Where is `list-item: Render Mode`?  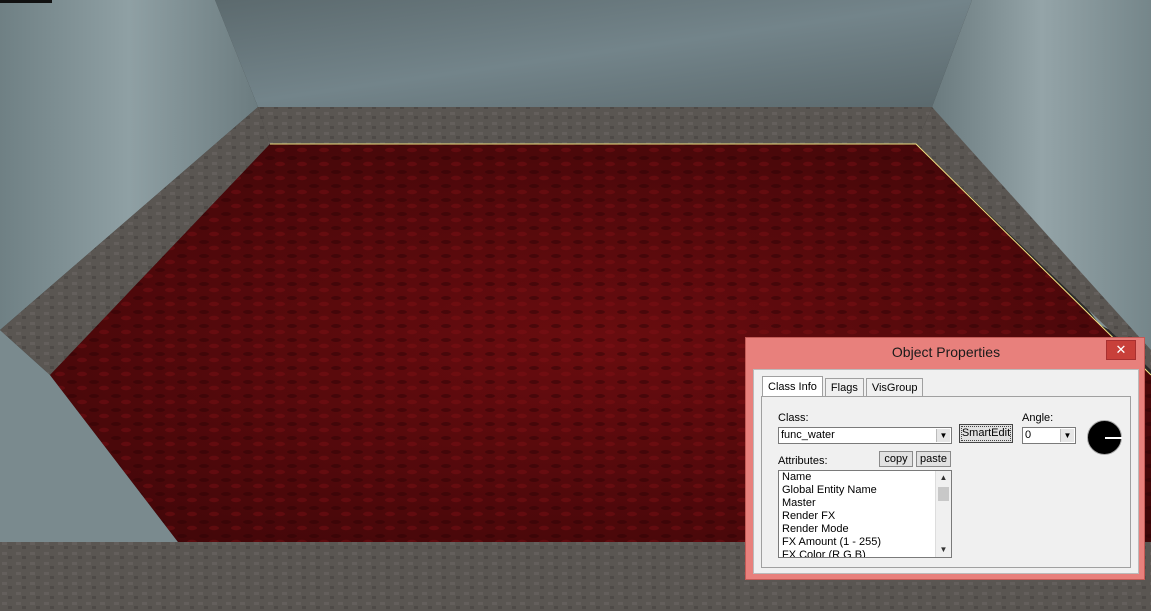
list-item: Render Mode is located at coordinates (865, 529).